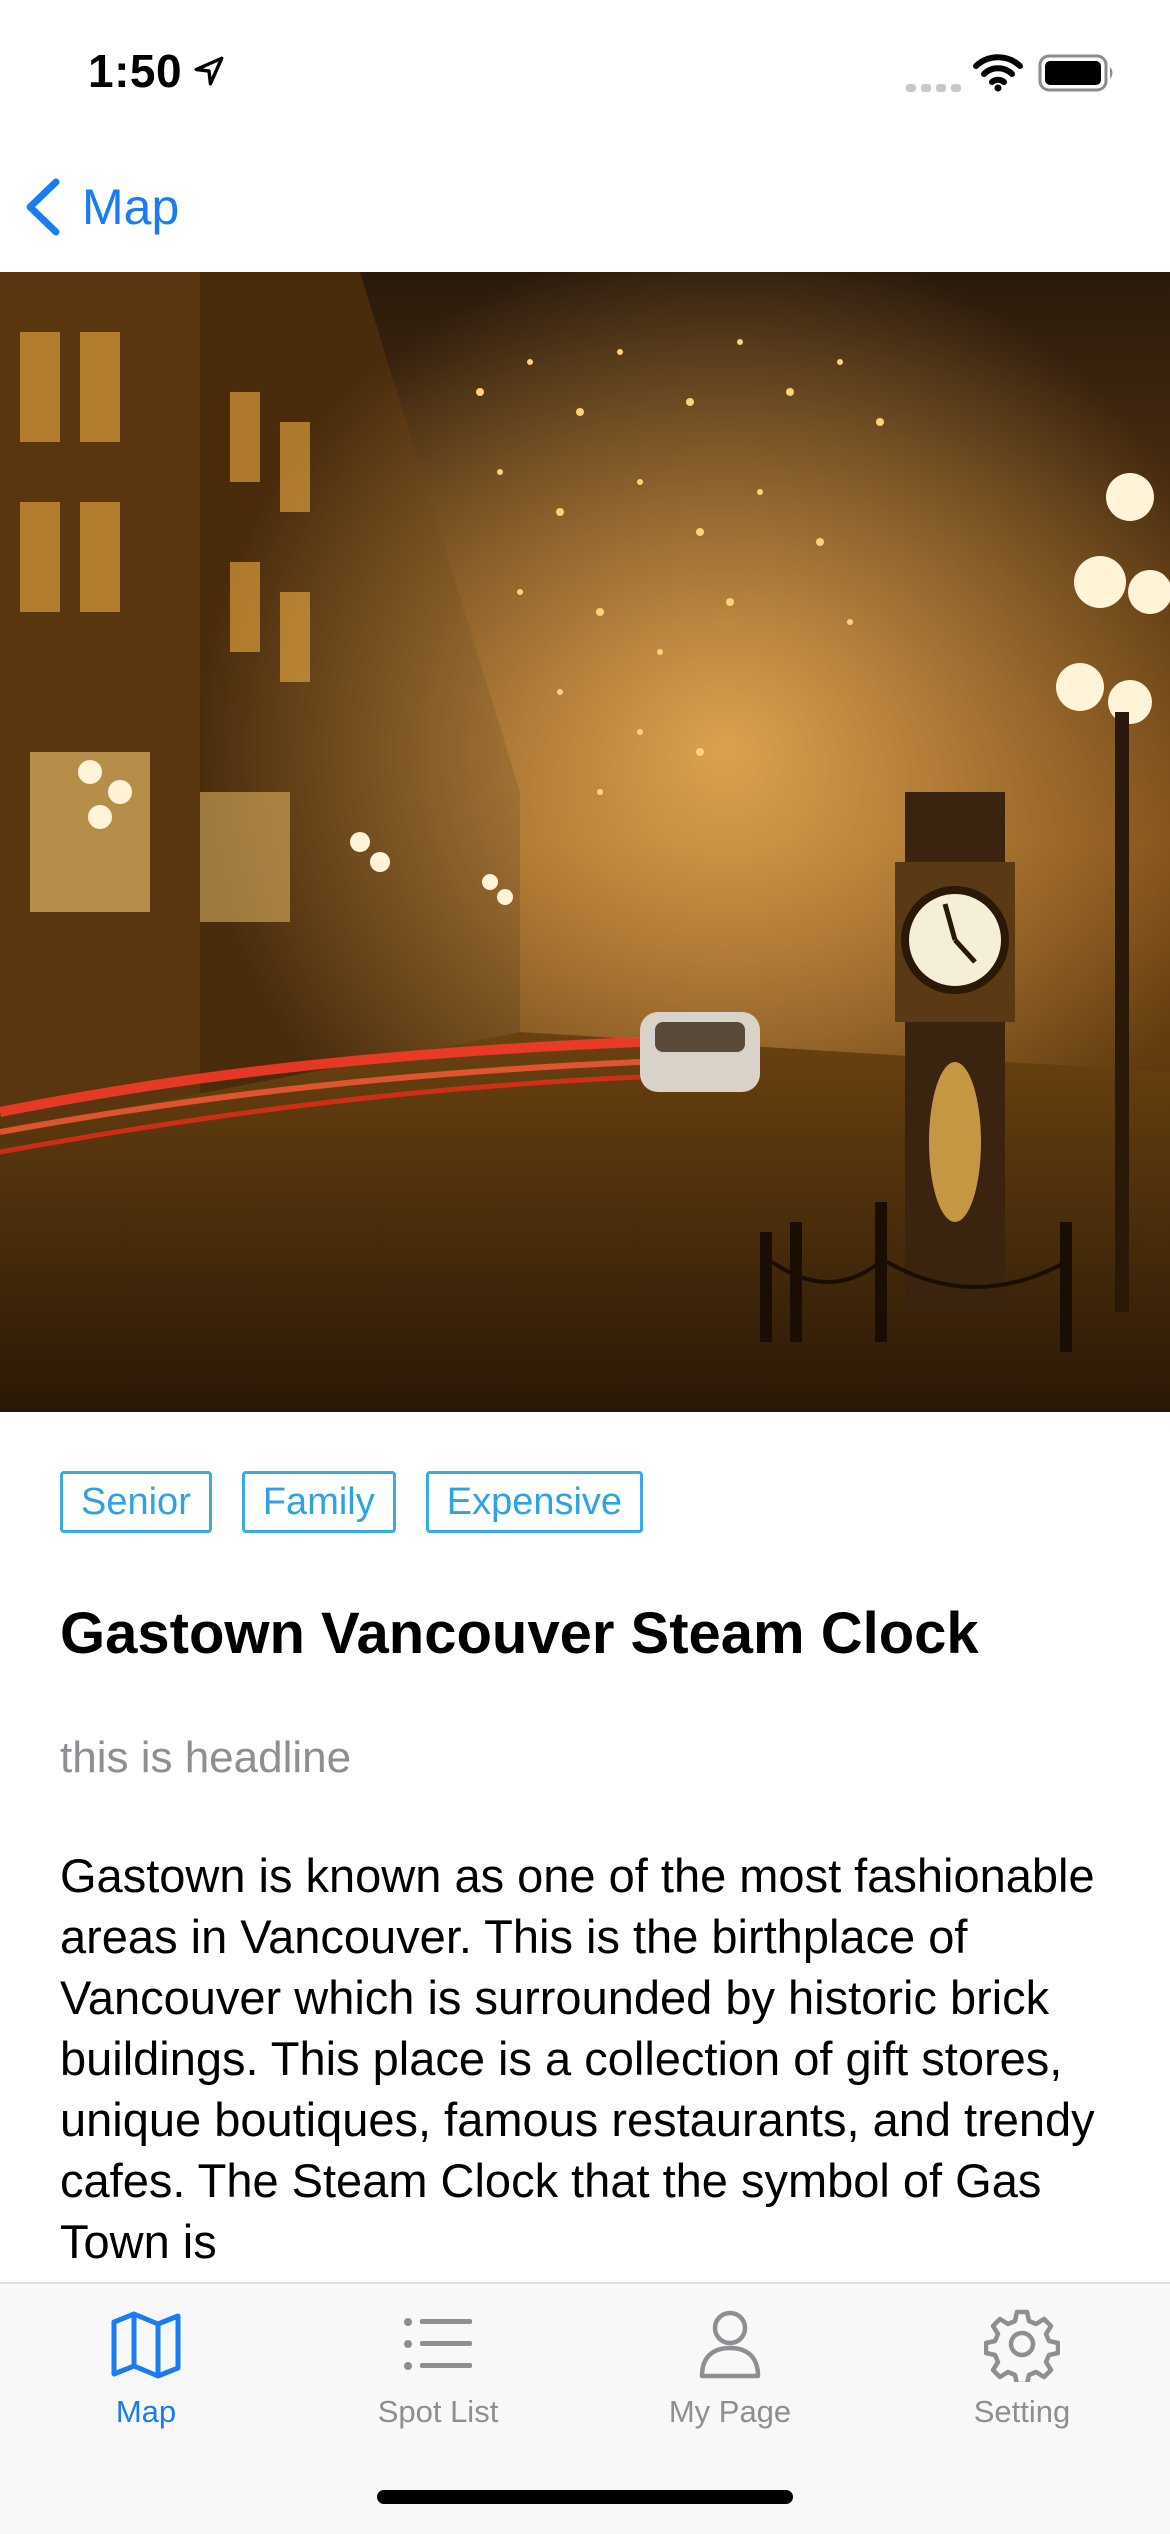 The width and height of the screenshot is (1170, 2534). I want to click on tab-spot-list-label: Spot List, so click(438, 2411).